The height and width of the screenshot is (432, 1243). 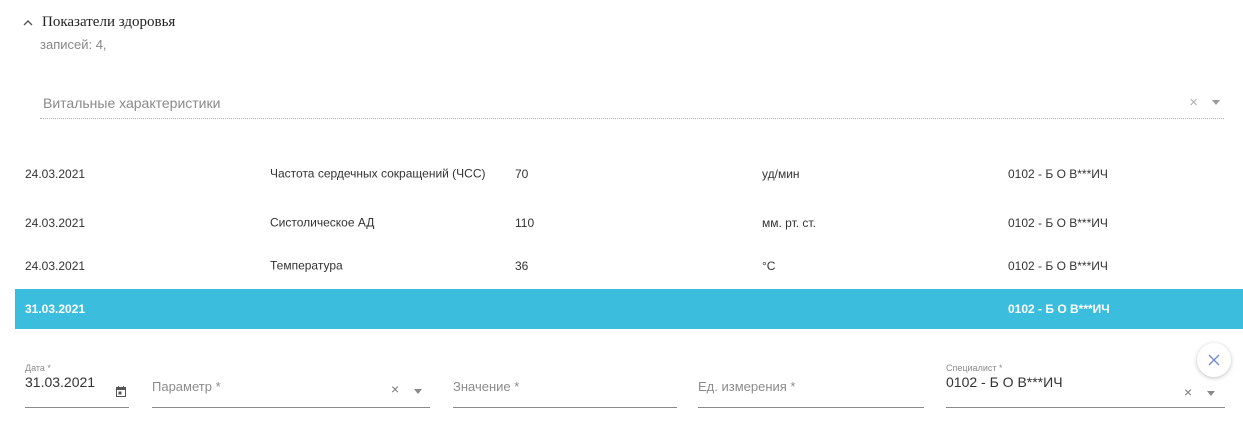 What do you see at coordinates (378, 173) in the screenshot?
I see `parameter-cell: Частота сердечных сокращений (ЧСС)` at bounding box center [378, 173].